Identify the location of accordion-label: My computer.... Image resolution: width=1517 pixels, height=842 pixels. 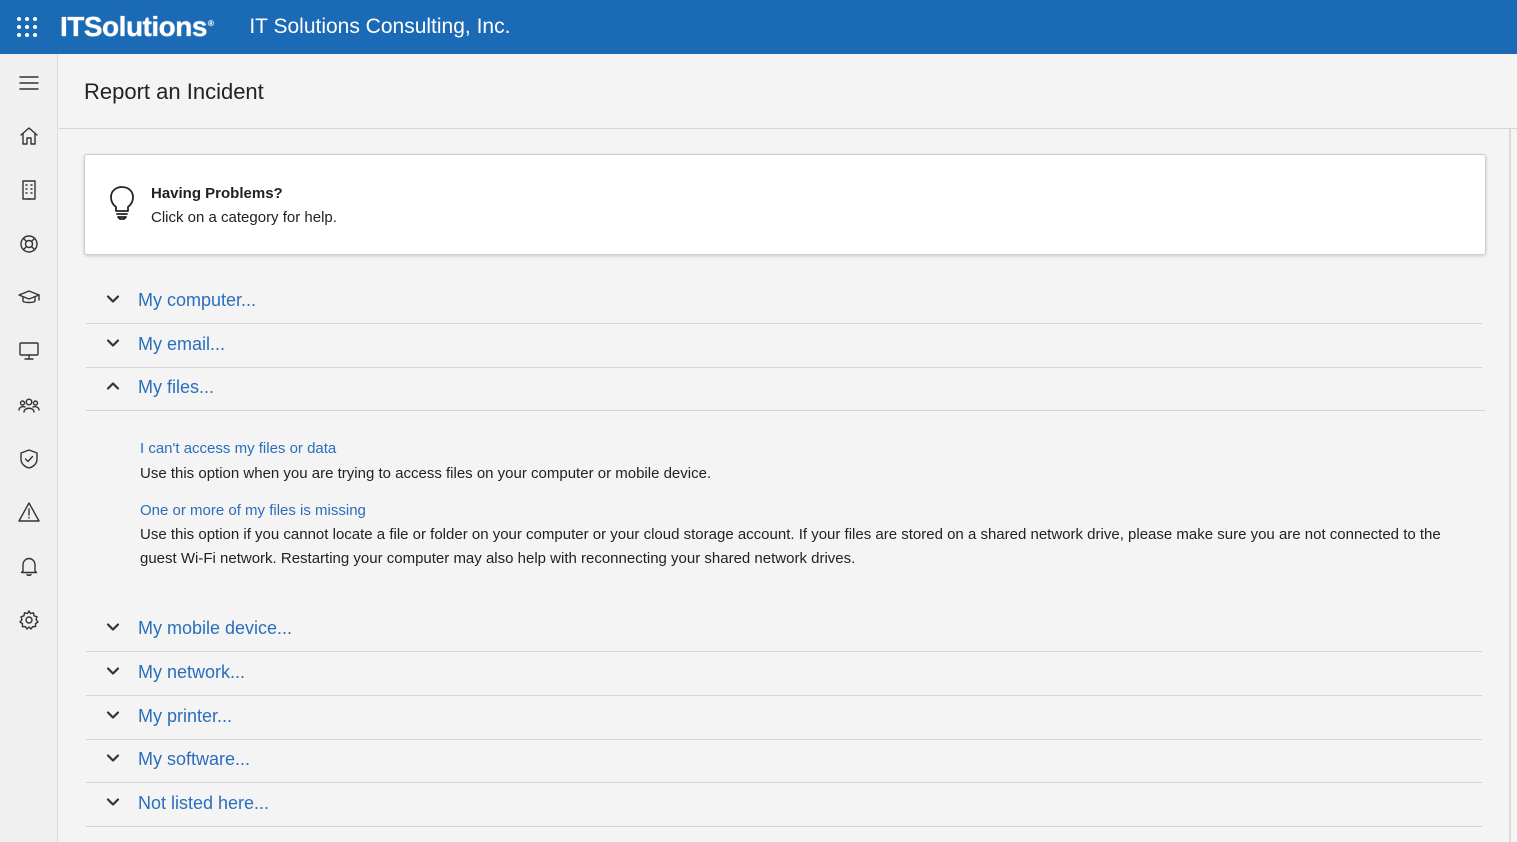
(197, 300).